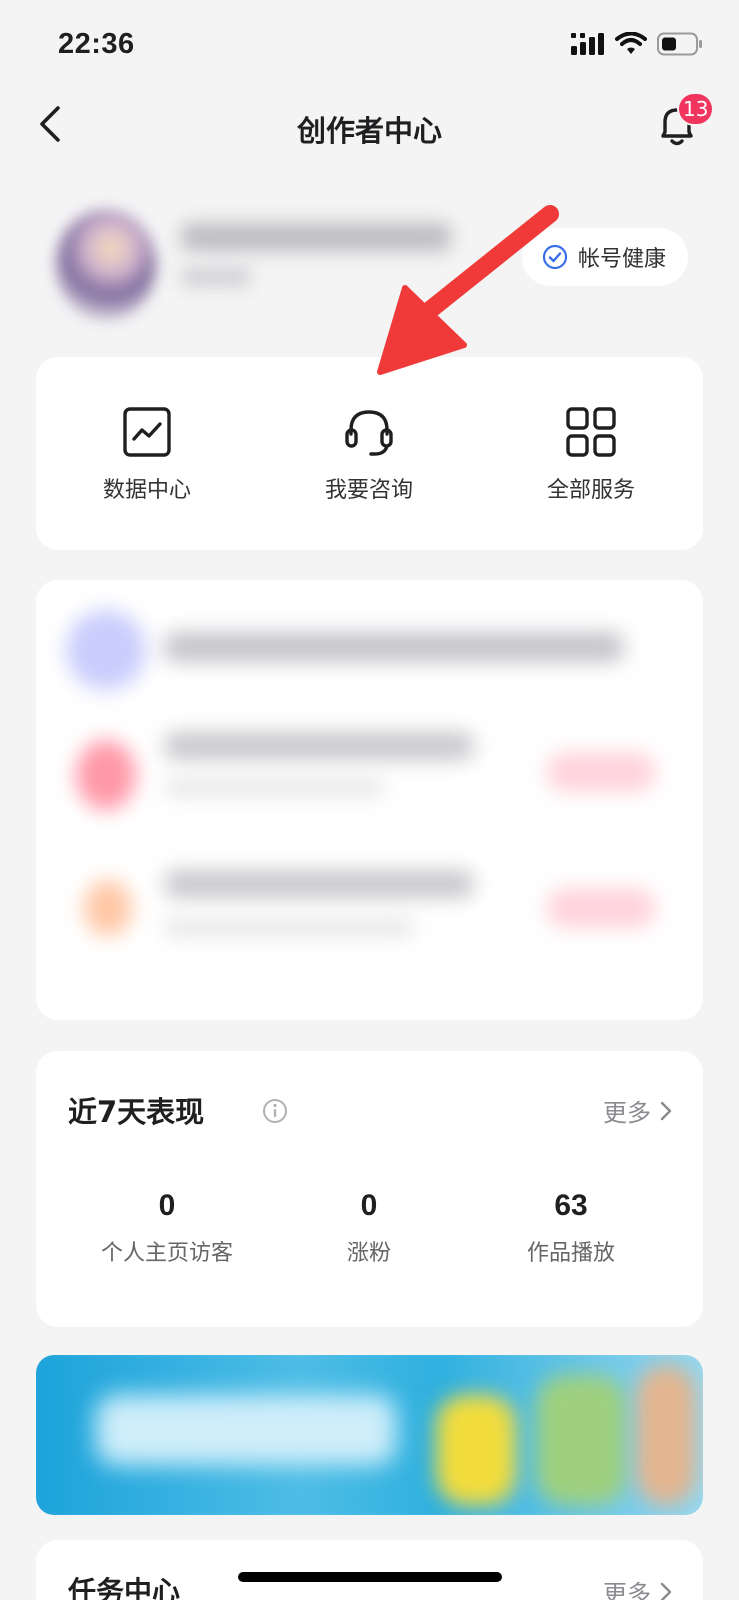 Image resolution: width=739 pixels, height=1600 pixels. What do you see at coordinates (369, 1570) in the screenshot?
I see `task-center-card: 任务中心 更多` at bounding box center [369, 1570].